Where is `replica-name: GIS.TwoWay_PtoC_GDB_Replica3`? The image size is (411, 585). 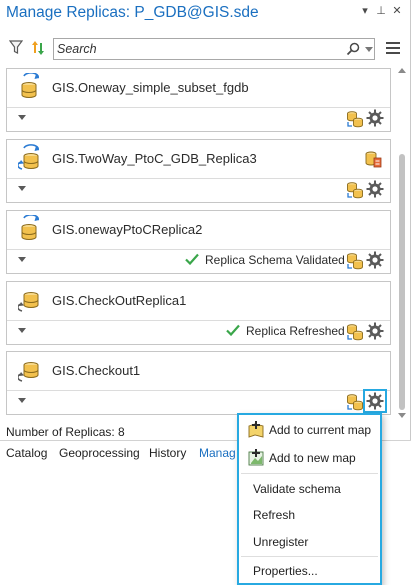
replica-name: GIS.TwoWay_PtoC_GDB_Replica3 is located at coordinates (154, 158).